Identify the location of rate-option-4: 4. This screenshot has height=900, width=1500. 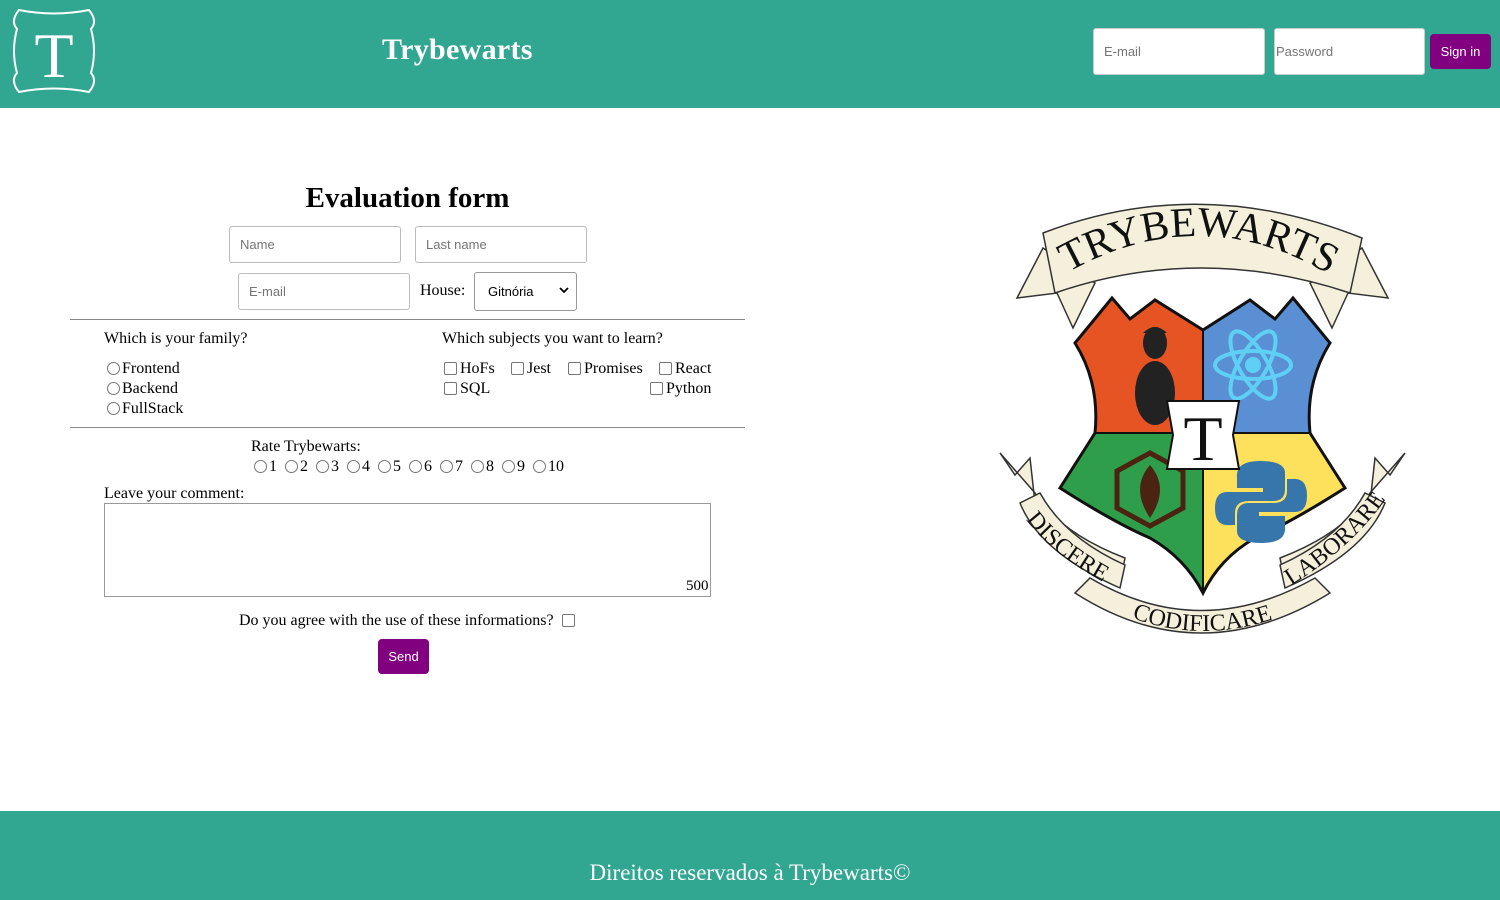
(358, 467).